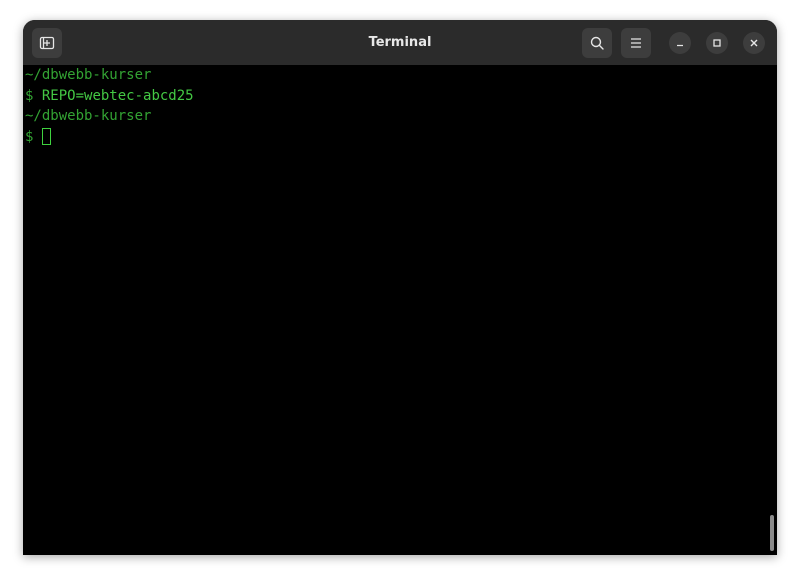 This screenshot has width=800, height=581. Describe the element at coordinates (680, 43) in the screenshot. I see `minimize-button` at that location.